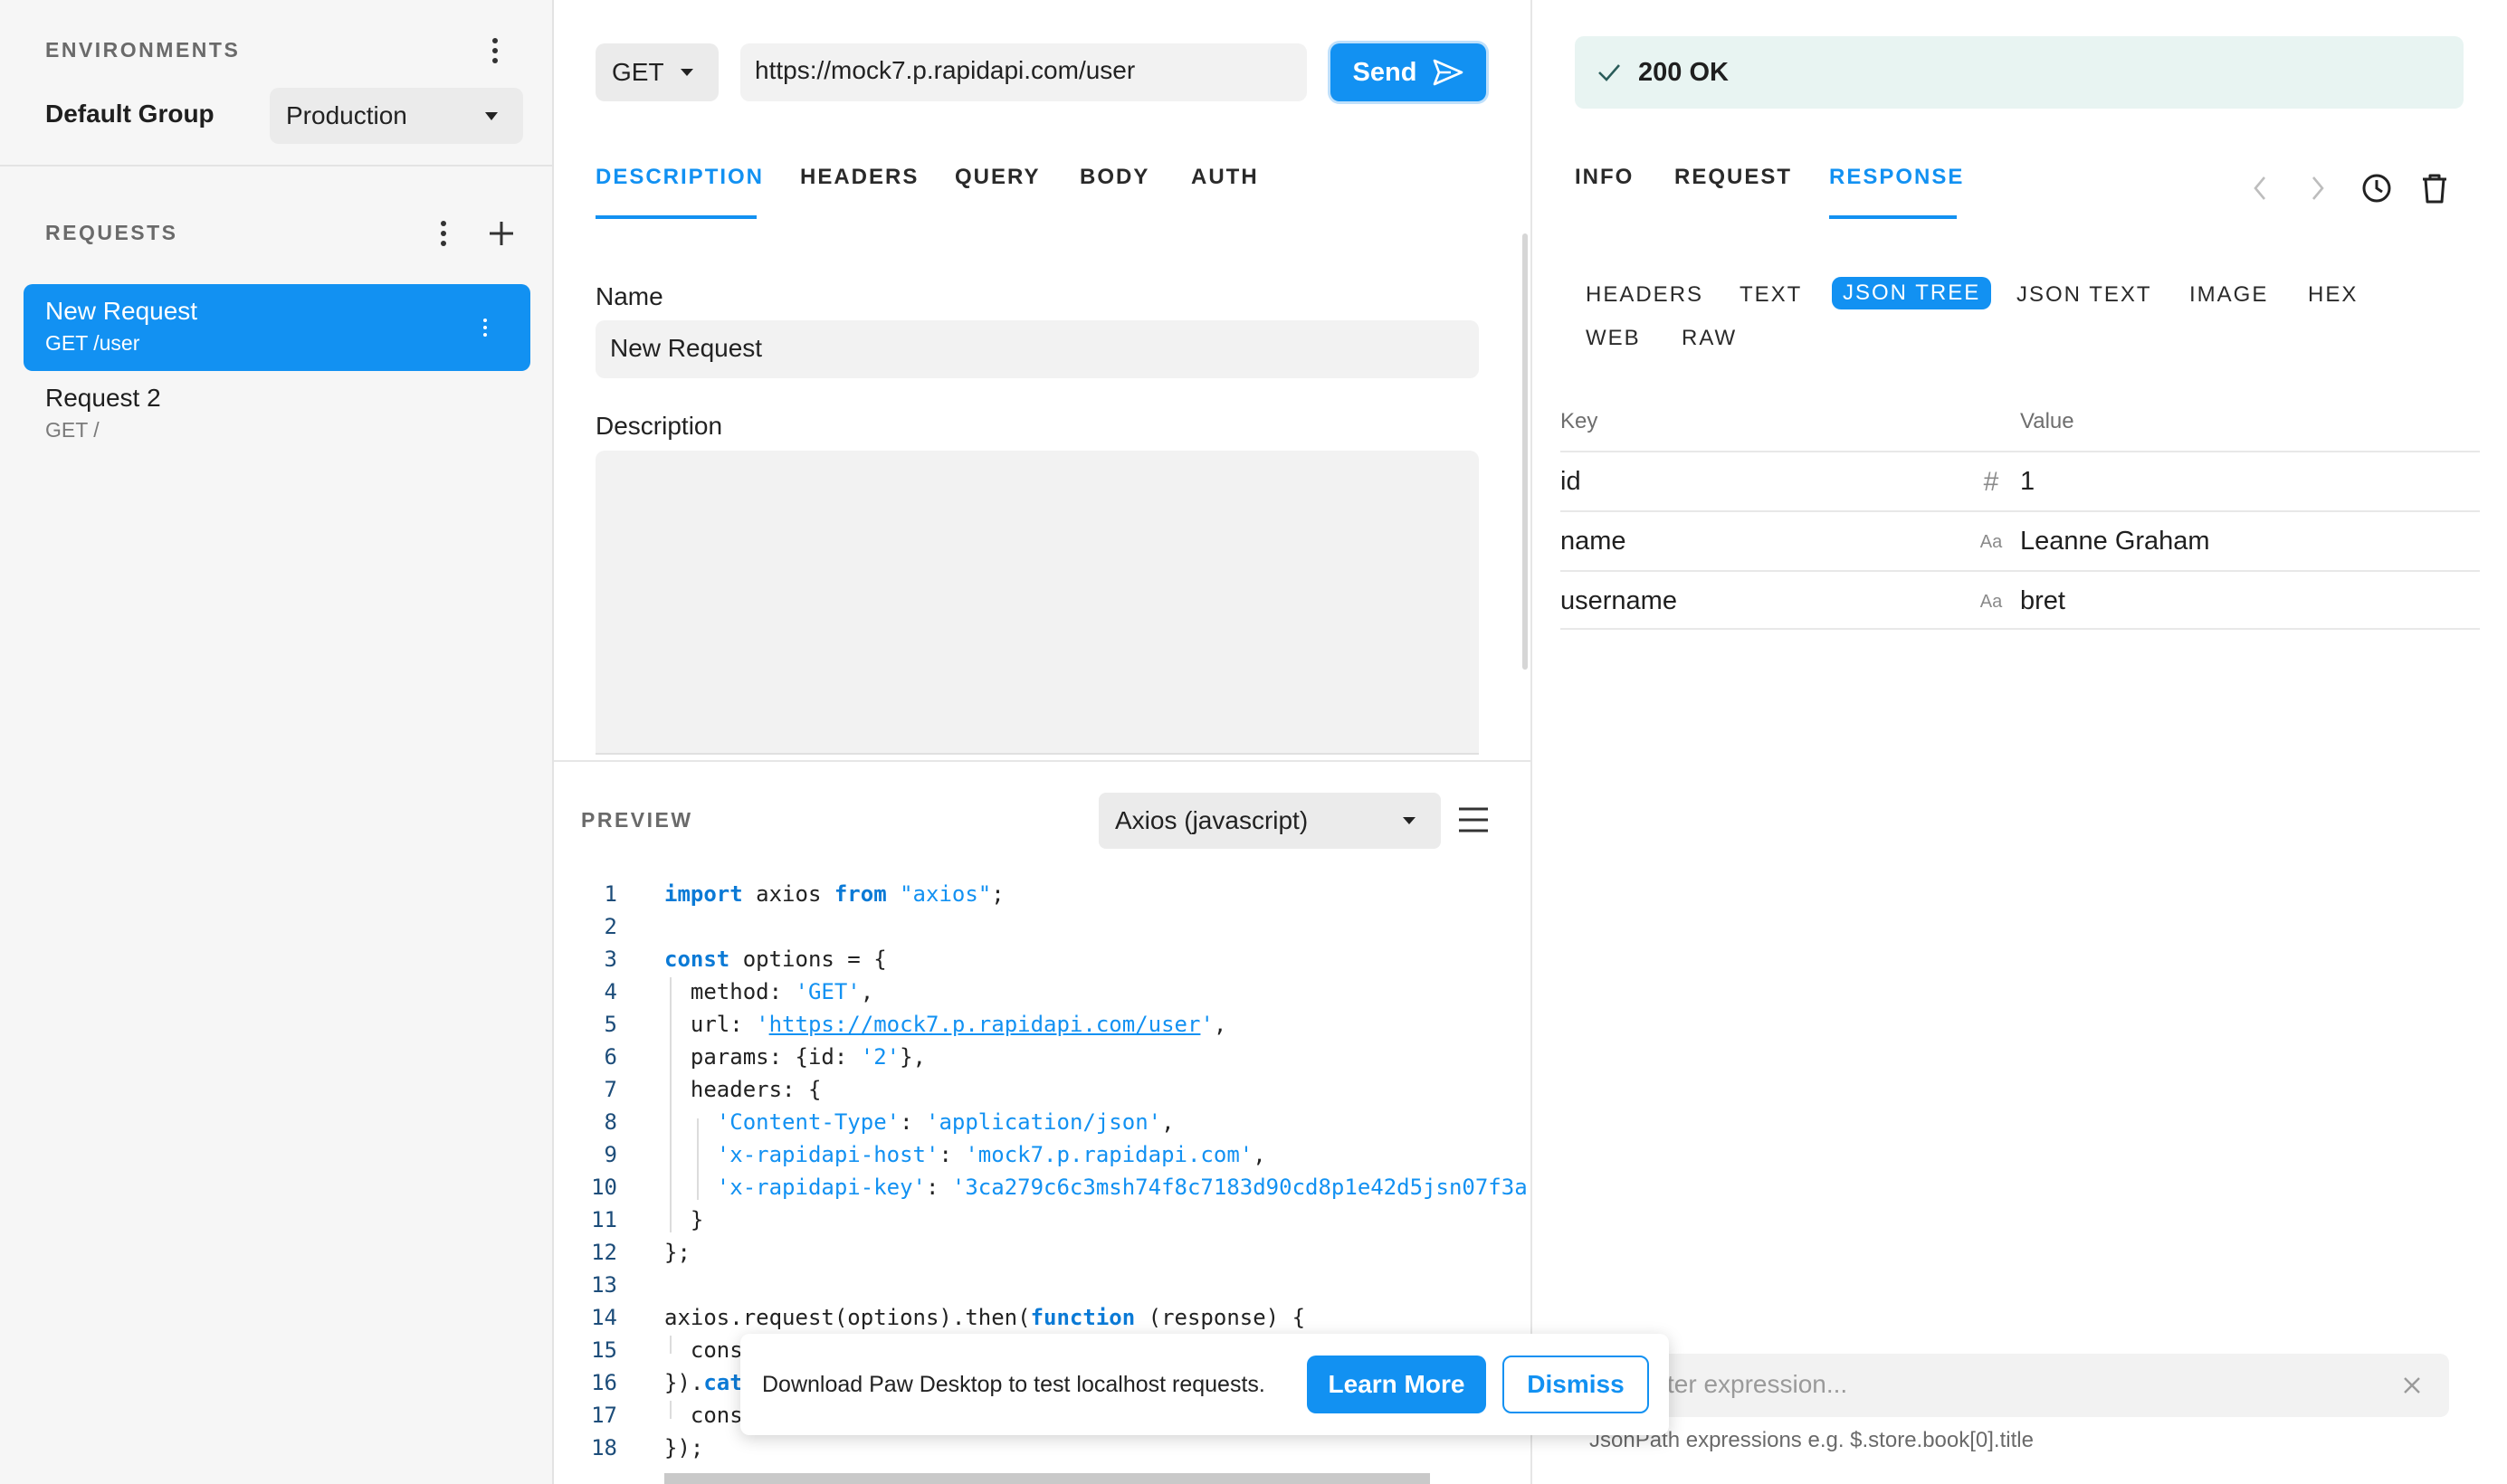 Image resolution: width=2507 pixels, height=1484 pixels. I want to click on requests-menu-icon, so click(444, 233).